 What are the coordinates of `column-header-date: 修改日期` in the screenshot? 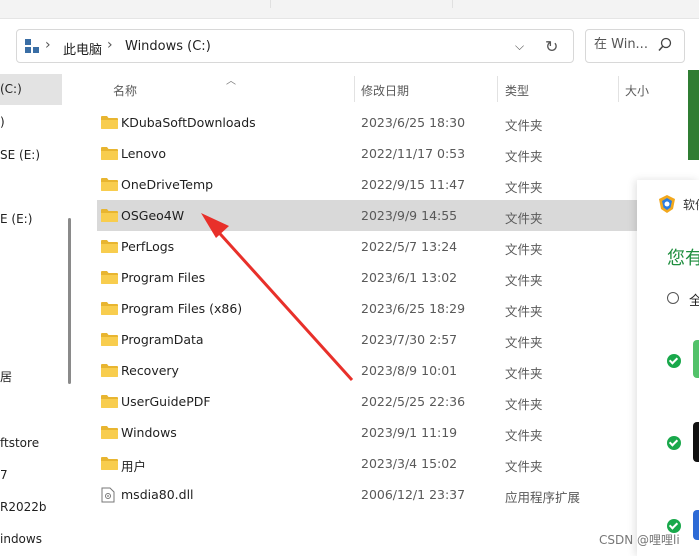 It's located at (385, 90).